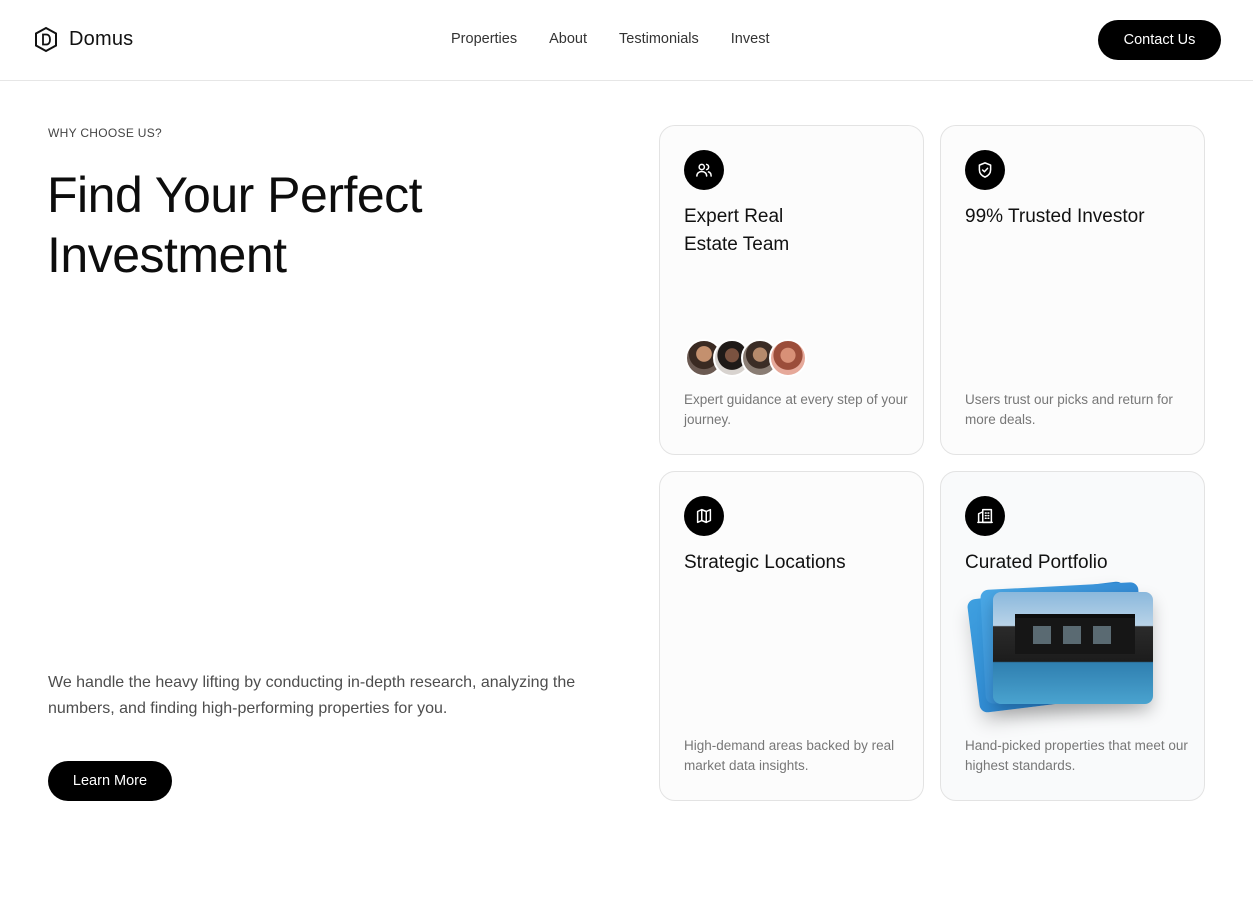  I want to click on main-nav: Properties About Testimonials Invest, so click(610, 39).